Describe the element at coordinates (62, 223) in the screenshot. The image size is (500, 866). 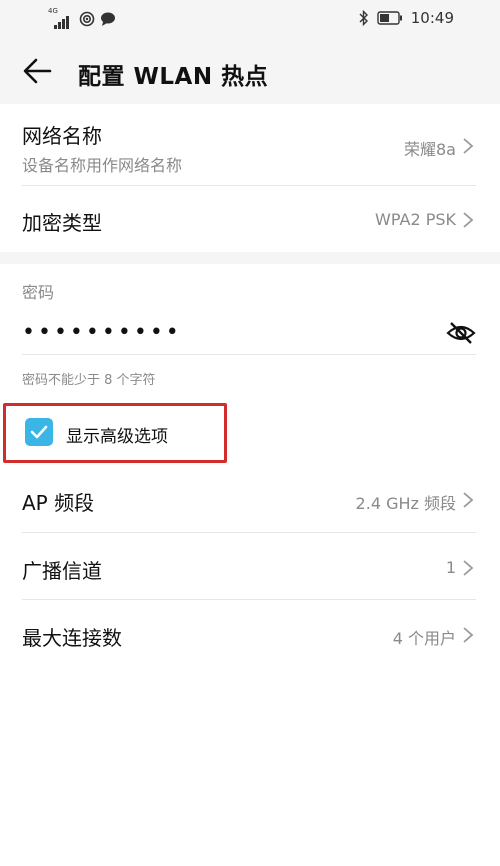
I see `encryption-type-label: 加密类型` at that location.